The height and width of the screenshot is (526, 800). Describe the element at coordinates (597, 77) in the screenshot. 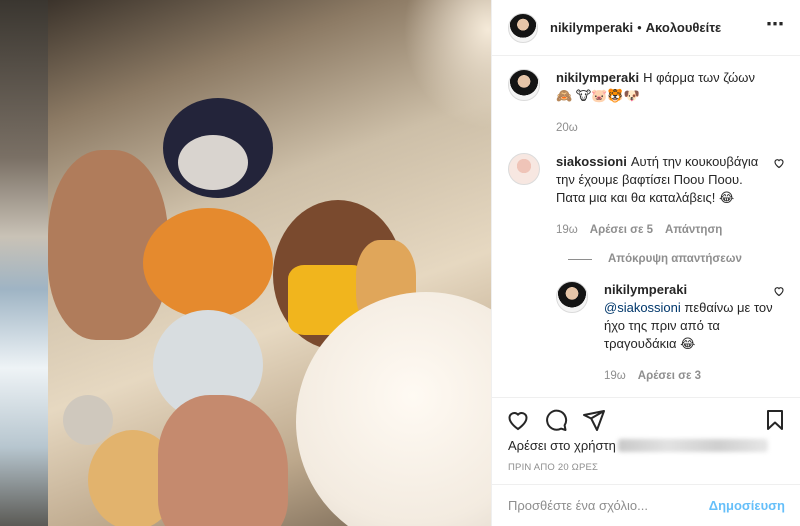

I see `caption-username: nikilymperaki` at that location.